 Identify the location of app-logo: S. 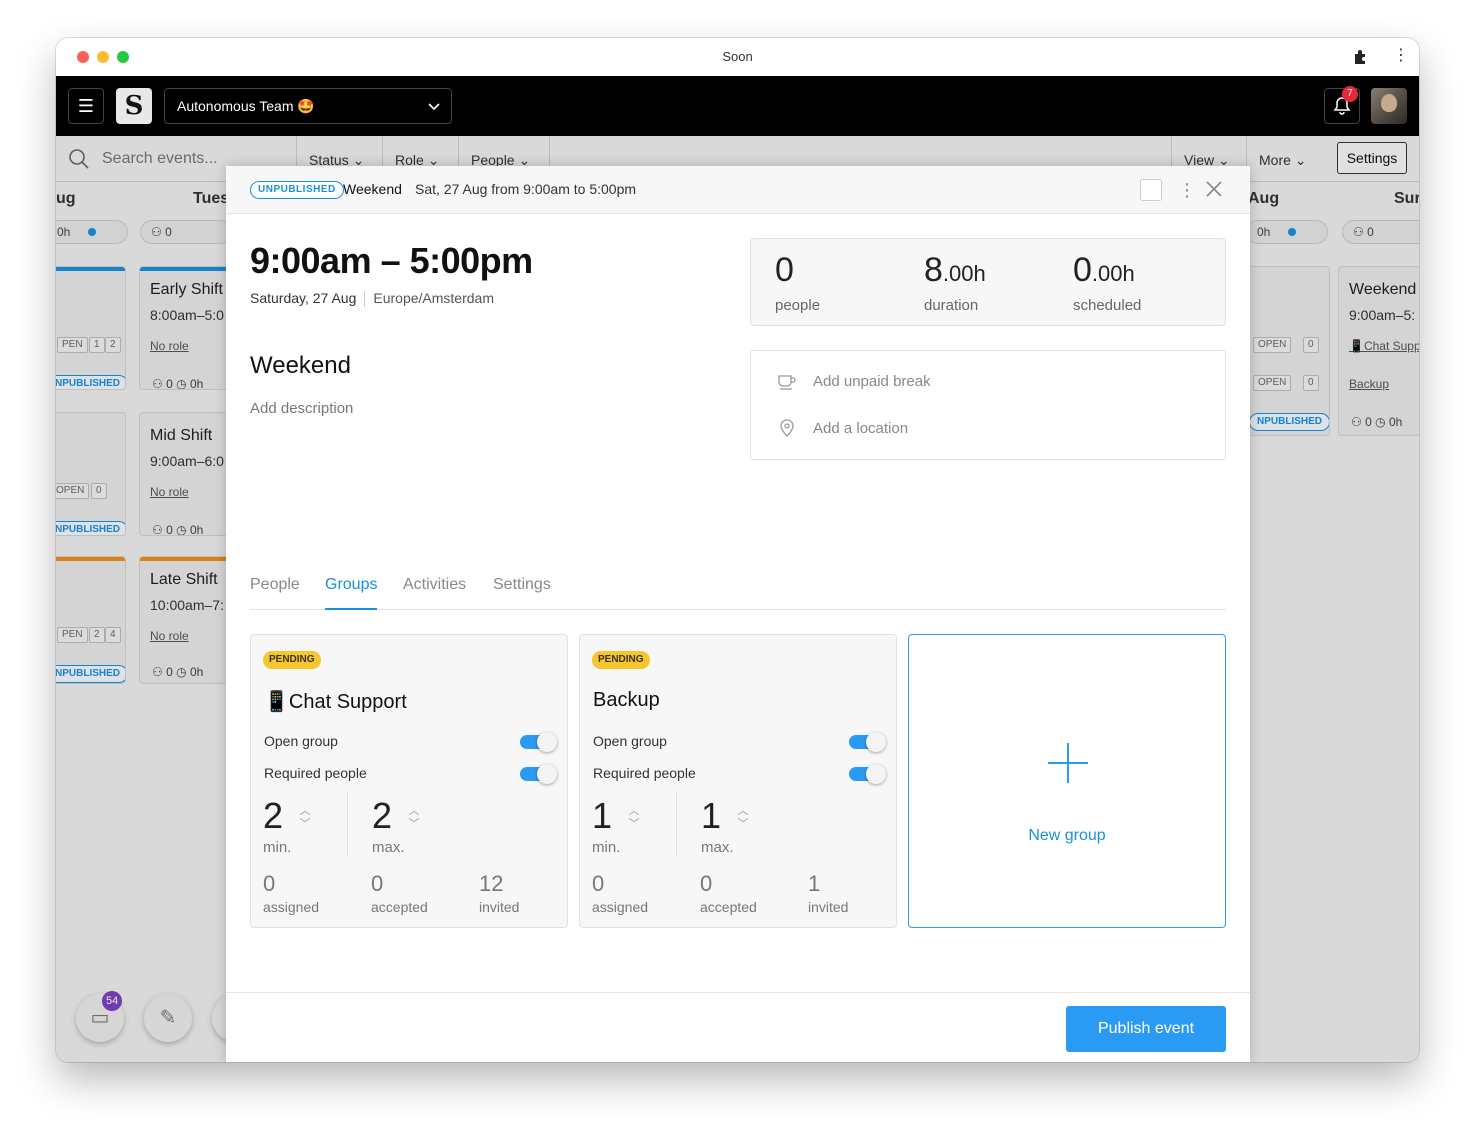
(134, 106).